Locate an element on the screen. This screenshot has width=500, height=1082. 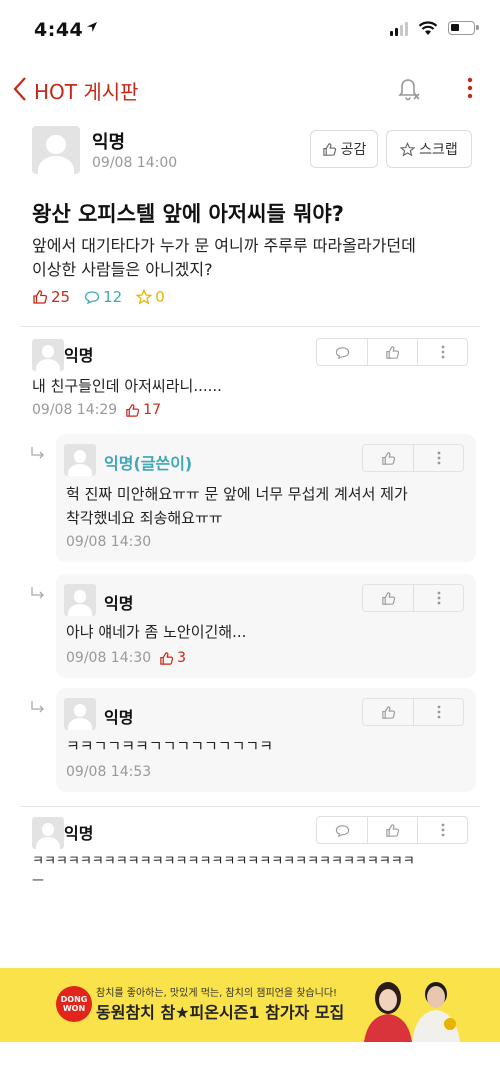
comment-text-line: ㅋㅋㅋㅋㅋㅋㅋㅋㅋㅋㅋㅋㅋㅋㅋㅋㅋㅋㅋㅋㅋㅋㅋㅋㅋㅋㅋㅋㅋㅋㅋㅋ is located at coordinates (223, 861).